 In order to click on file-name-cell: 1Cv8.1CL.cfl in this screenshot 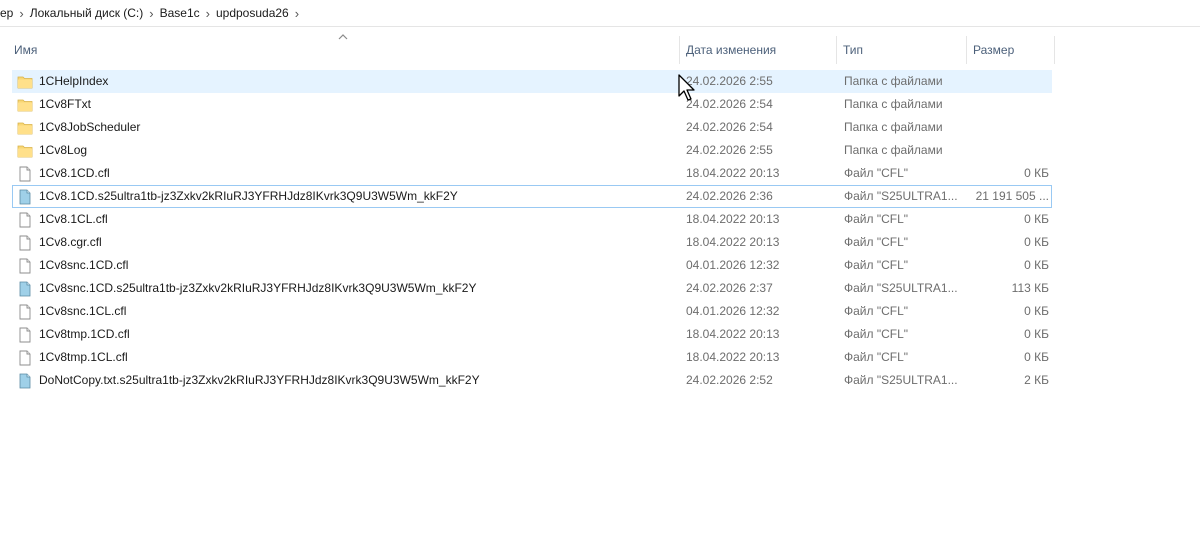, I will do `click(347, 219)`.